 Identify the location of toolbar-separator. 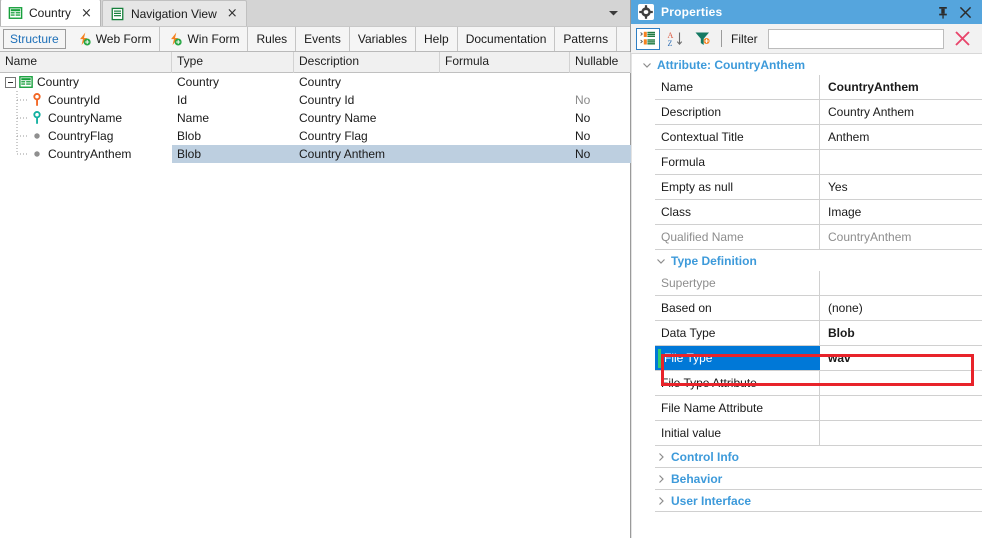
(721, 38).